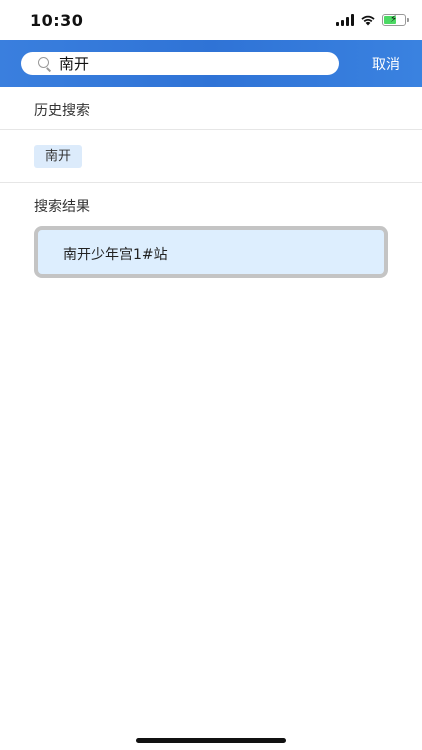 This screenshot has height=750, width=422. I want to click on status-icons: ⚡, so click(372, 20).